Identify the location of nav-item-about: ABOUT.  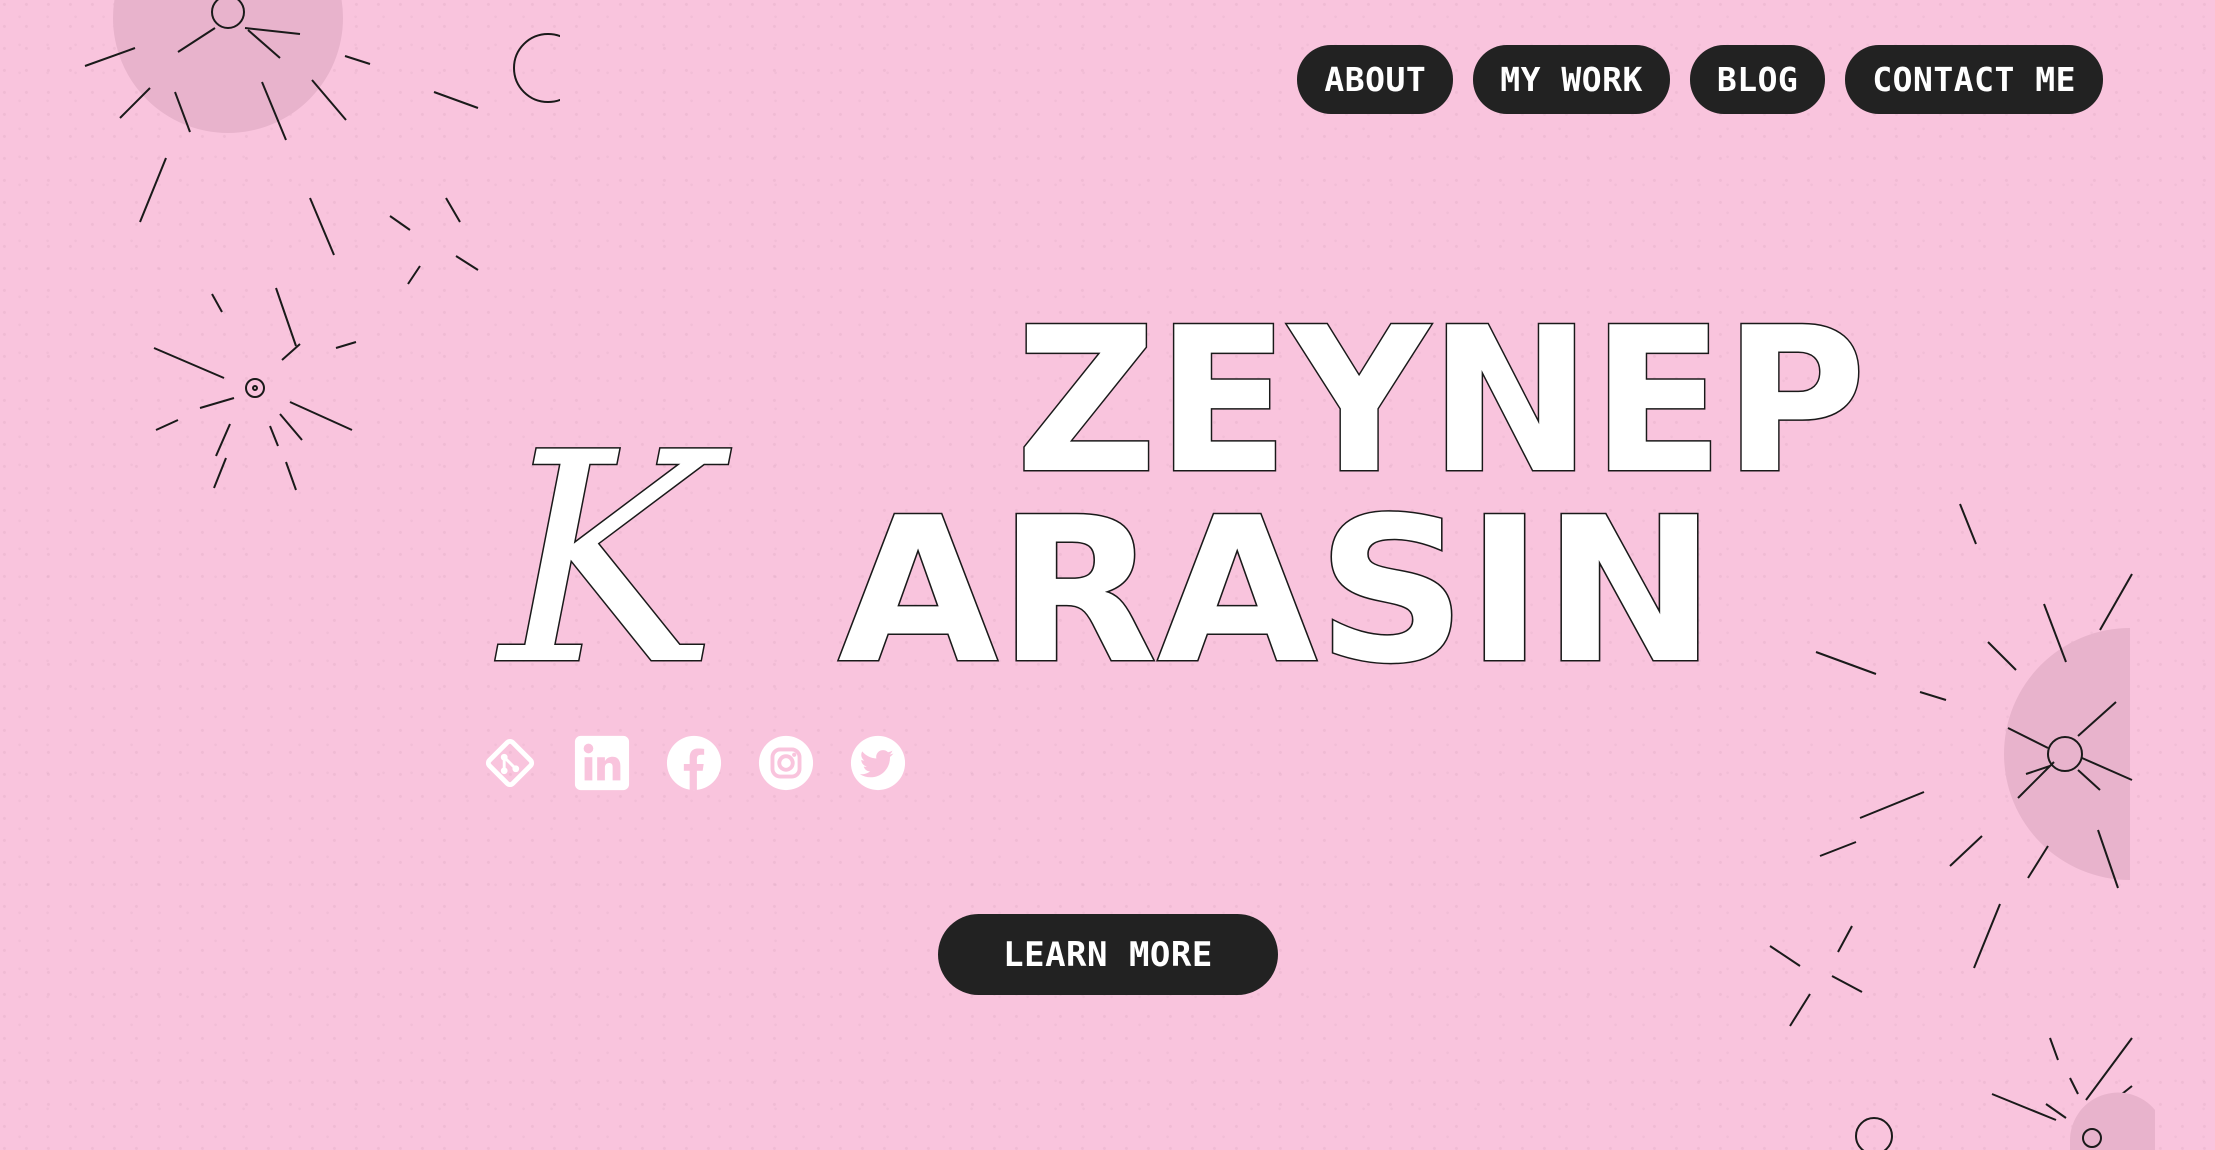
(1375, 79).